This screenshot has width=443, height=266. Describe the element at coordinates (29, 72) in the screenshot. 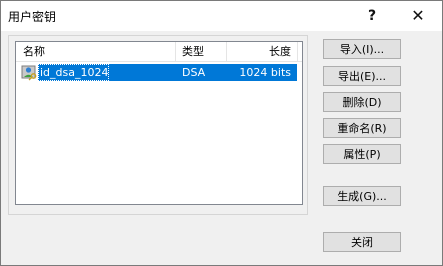

I see `key-user-icon` at that location.